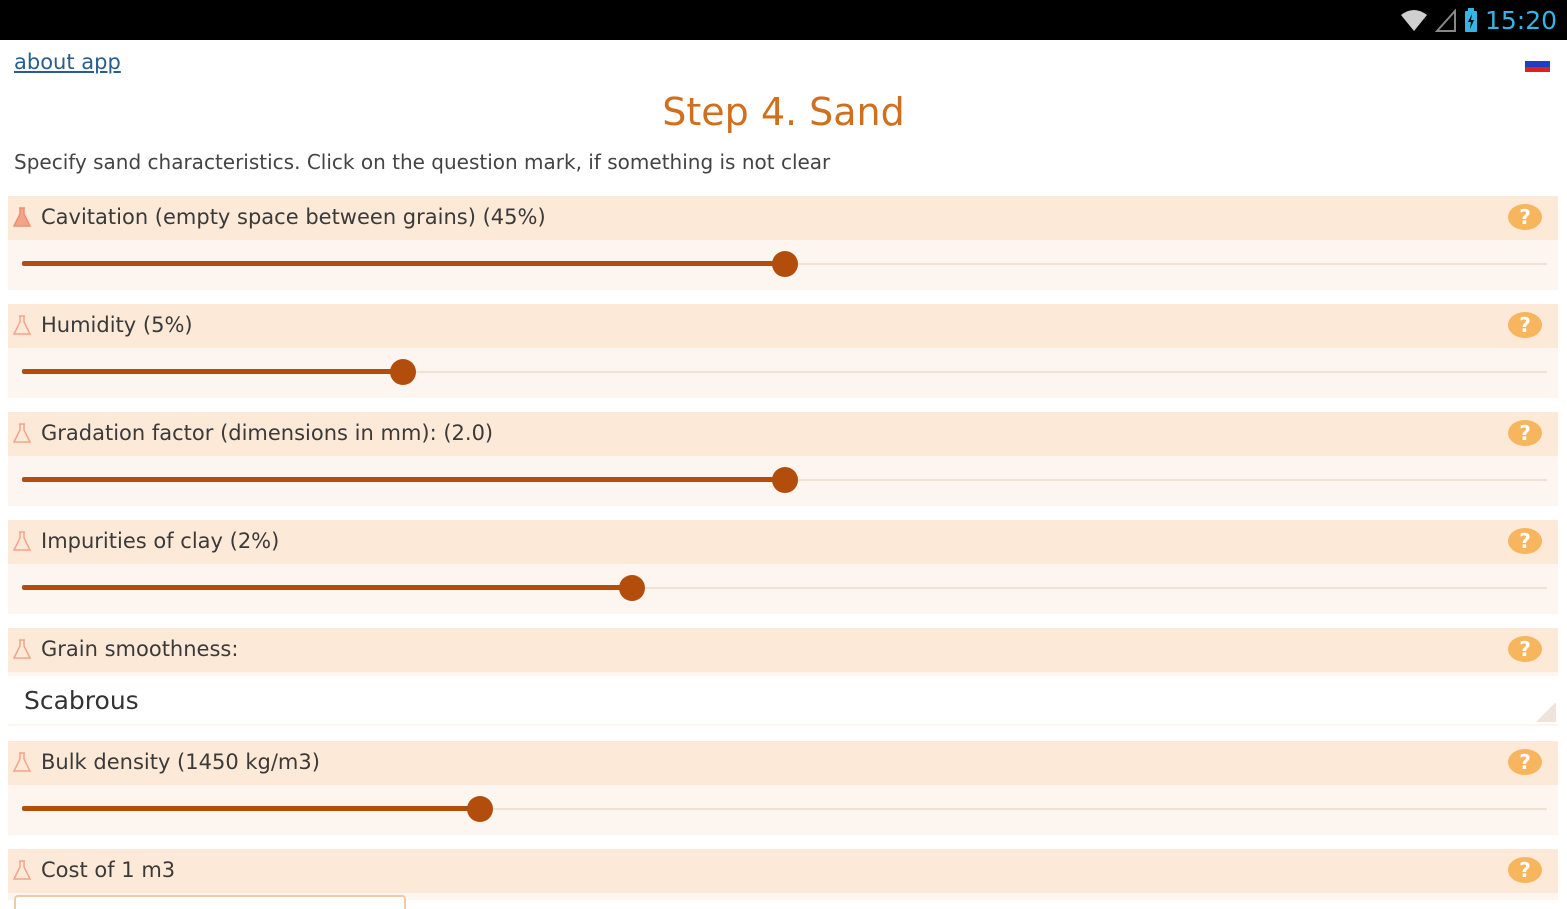  I want to click on humidity-slider, so click(784, 372).